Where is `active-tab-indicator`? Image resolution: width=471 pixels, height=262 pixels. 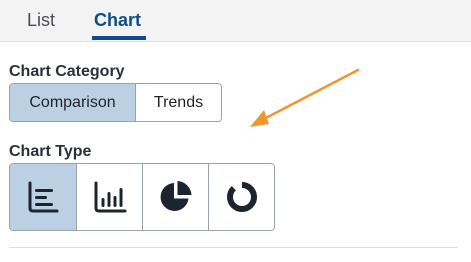
active-tab-indicator is located at coordinates (119, 38).